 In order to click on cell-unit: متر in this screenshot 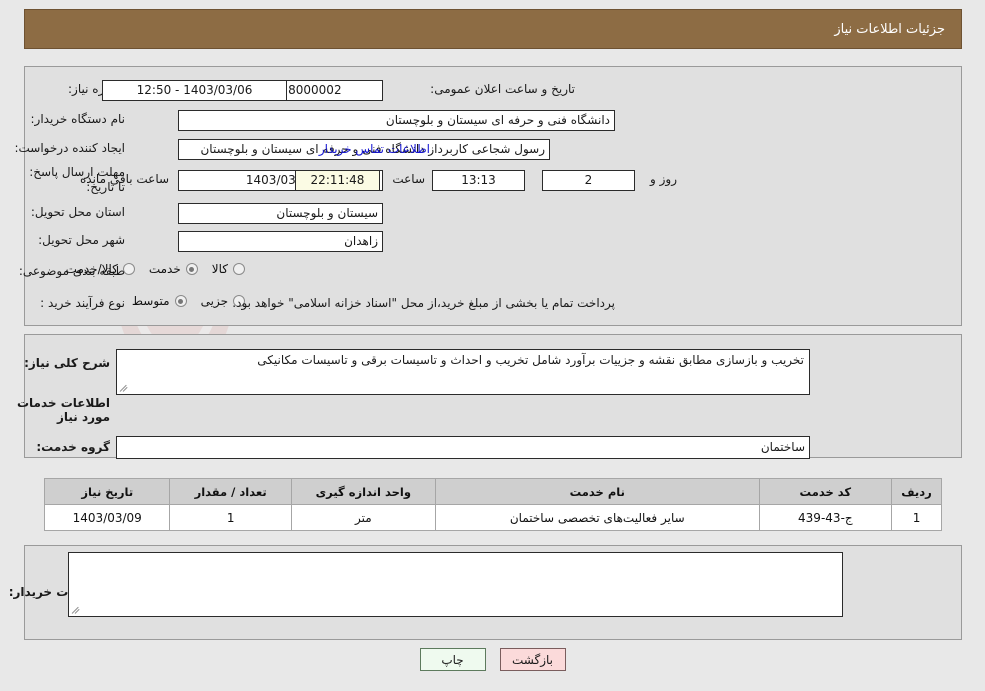, I will do `click(363, 517)`.